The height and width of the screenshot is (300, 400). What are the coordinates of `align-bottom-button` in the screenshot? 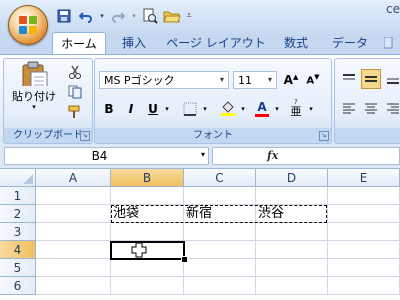 It's located at (391, 79).